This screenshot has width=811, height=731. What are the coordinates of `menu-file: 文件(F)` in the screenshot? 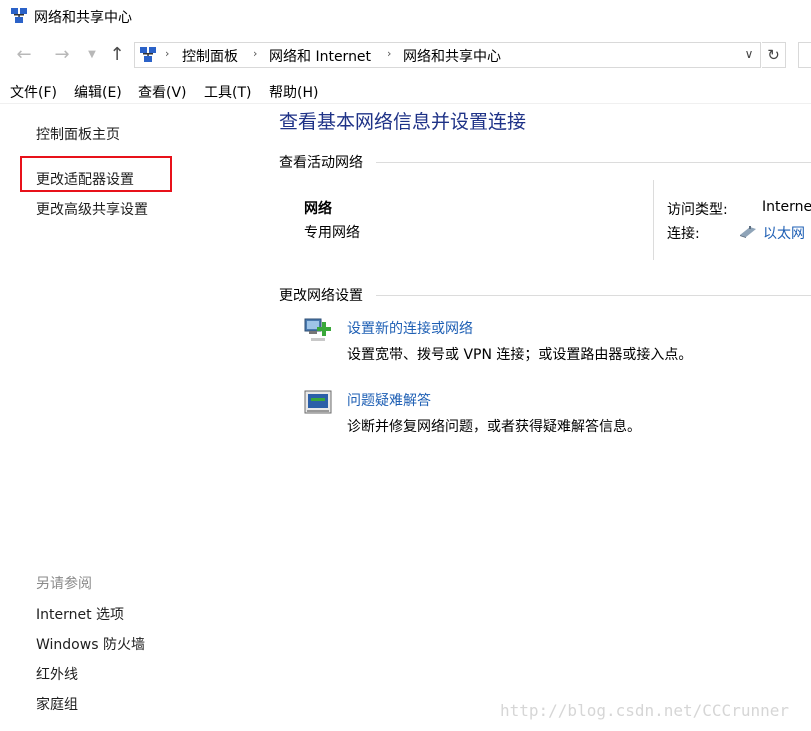 It's located at (33, 92).